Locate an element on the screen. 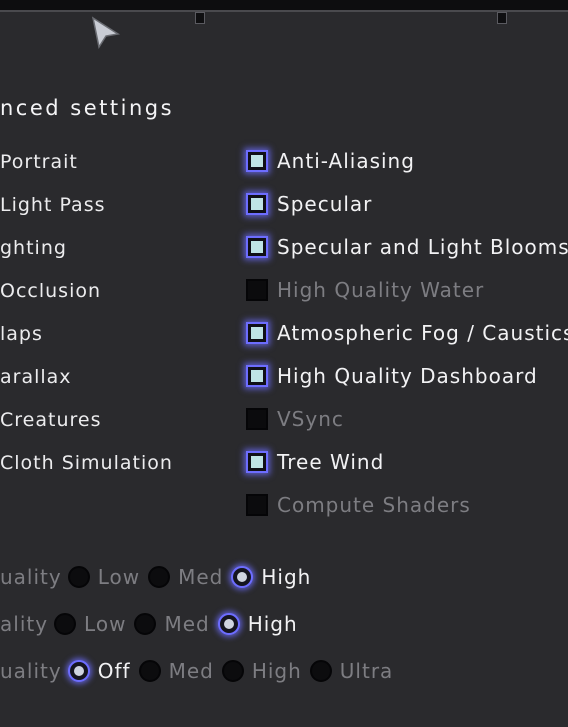 The height and width of the screenshot is (727, 568). checkbox-row: Specular is located at coordinates (309, 204).